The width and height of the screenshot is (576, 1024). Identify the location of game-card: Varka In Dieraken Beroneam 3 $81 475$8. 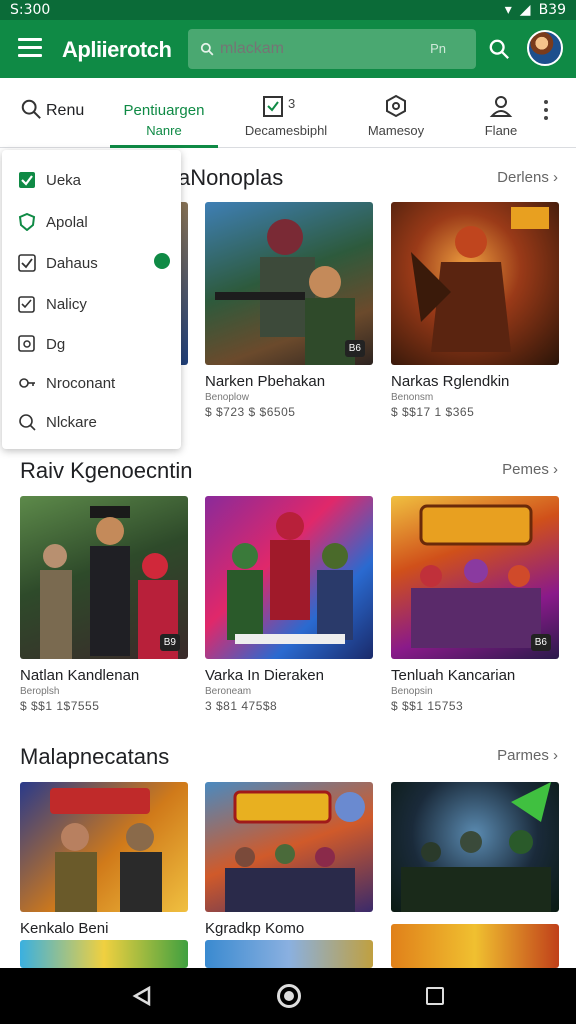
(289, 604).